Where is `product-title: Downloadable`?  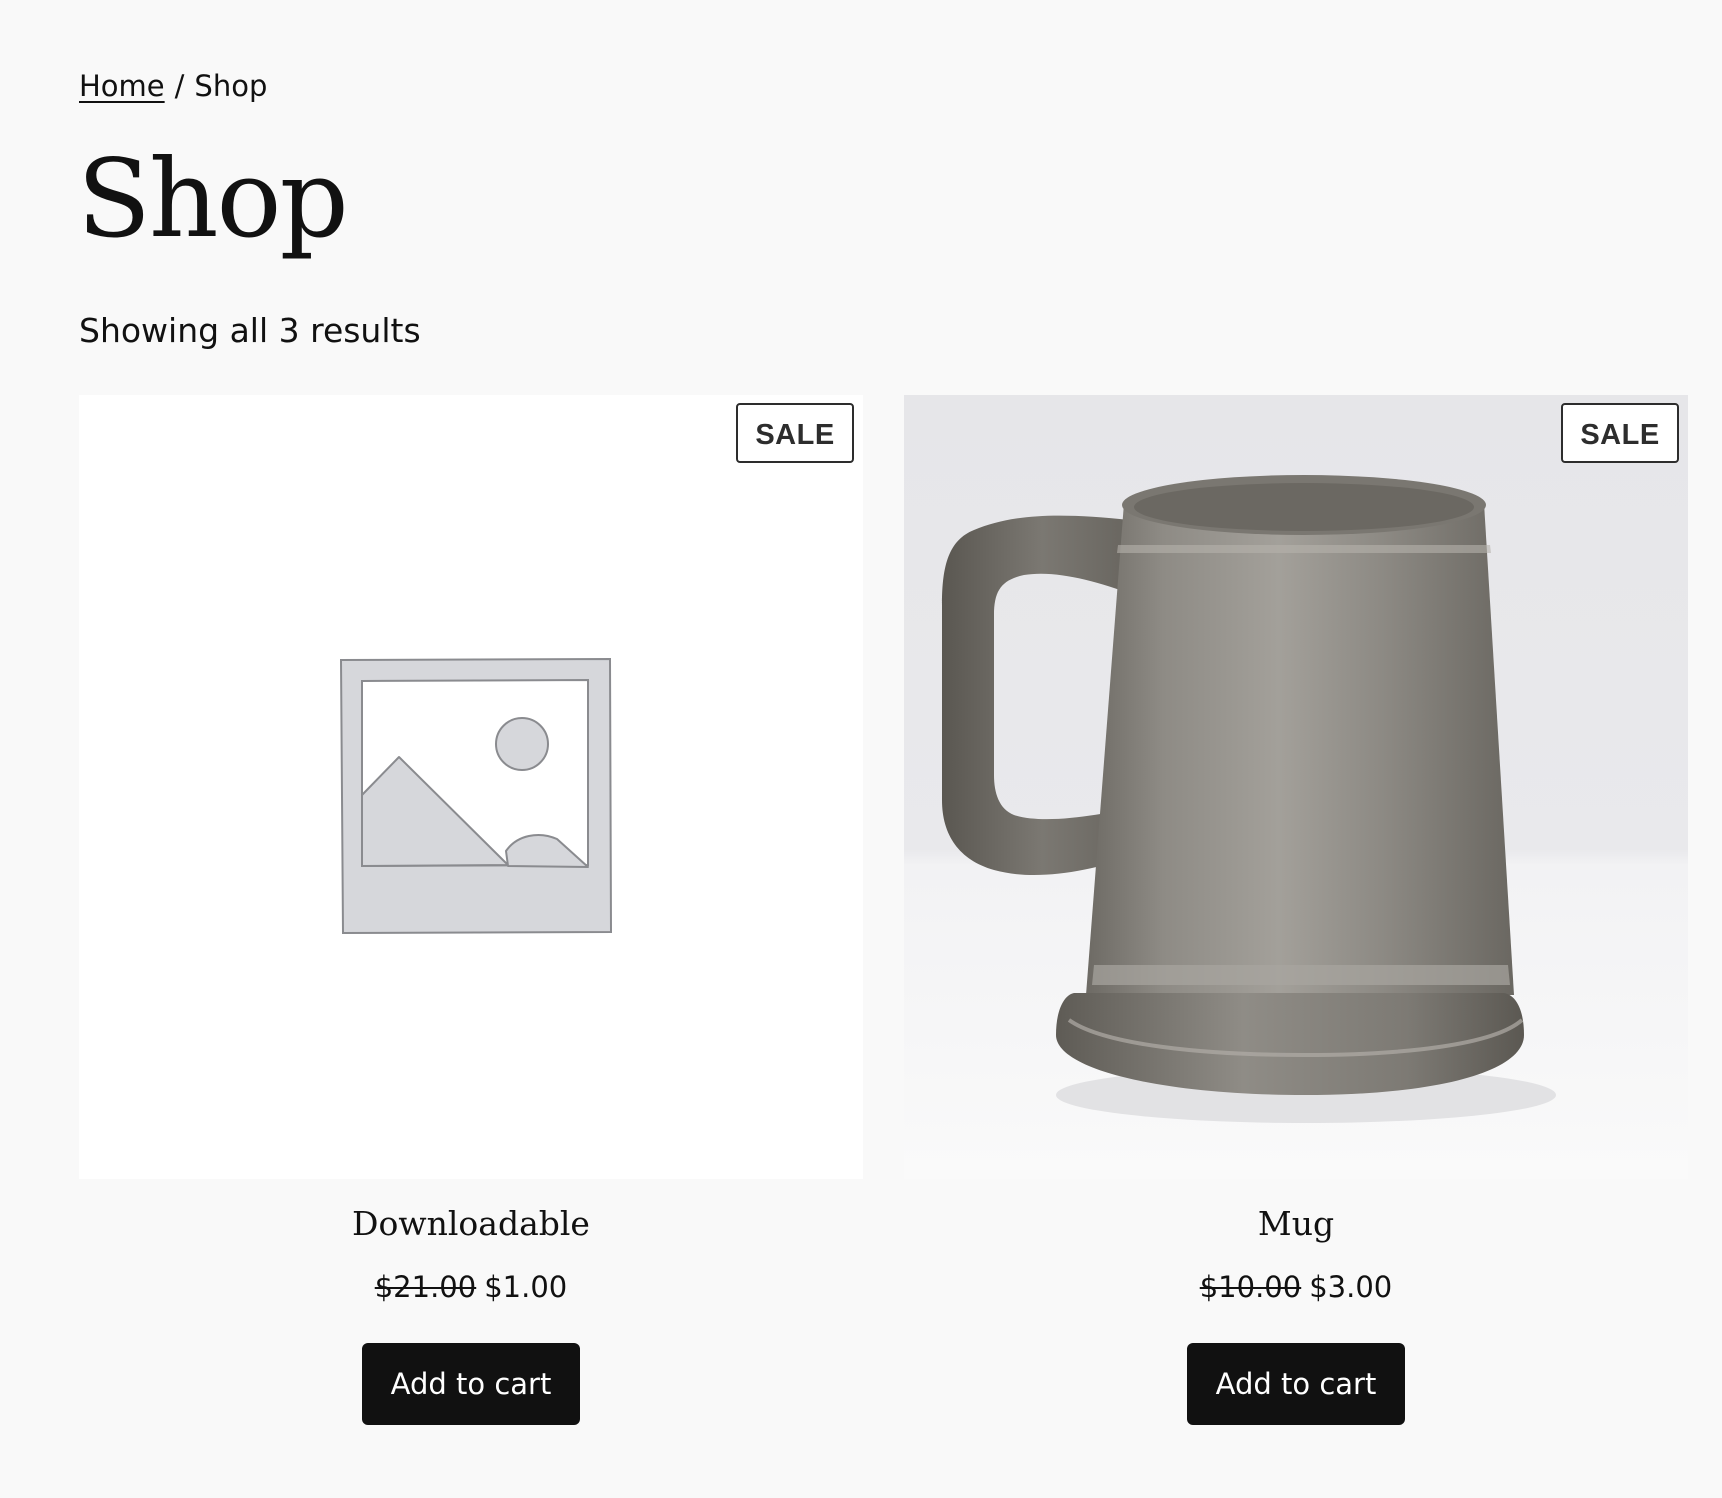 product-title: Downloadable is located at coordinates (471, 1213).